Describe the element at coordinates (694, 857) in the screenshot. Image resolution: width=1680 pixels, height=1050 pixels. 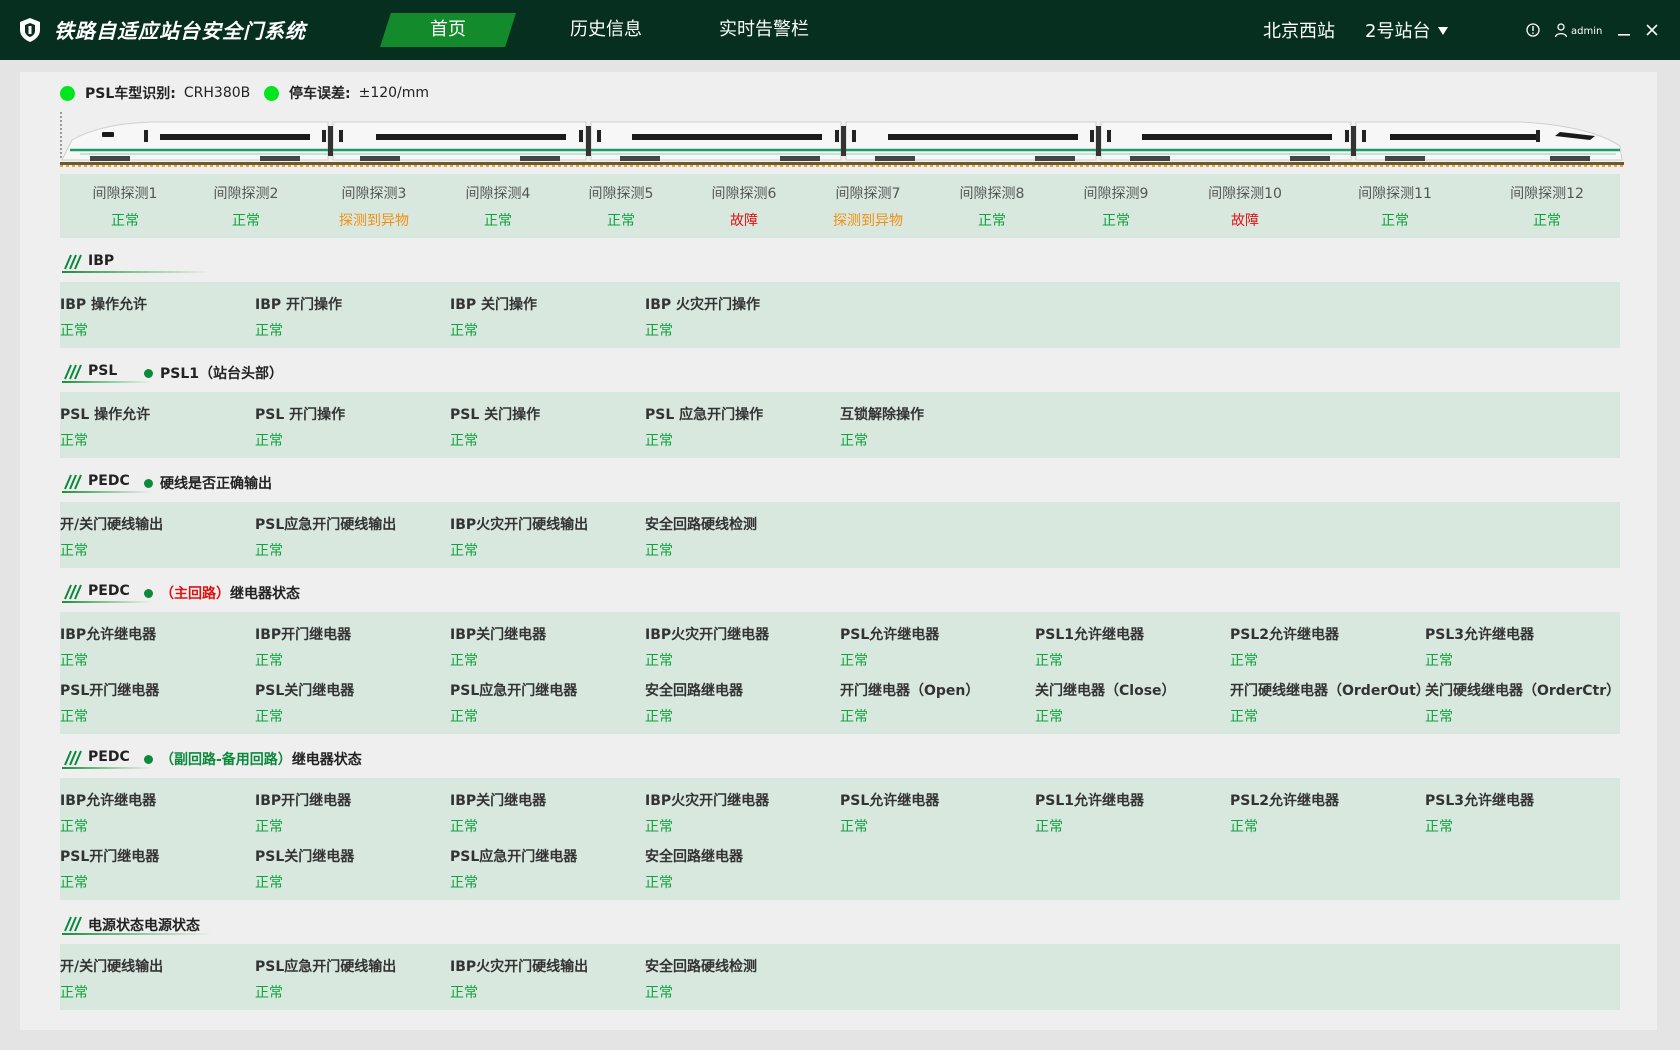
I see `item-label: 安全回路继电器` at that location.